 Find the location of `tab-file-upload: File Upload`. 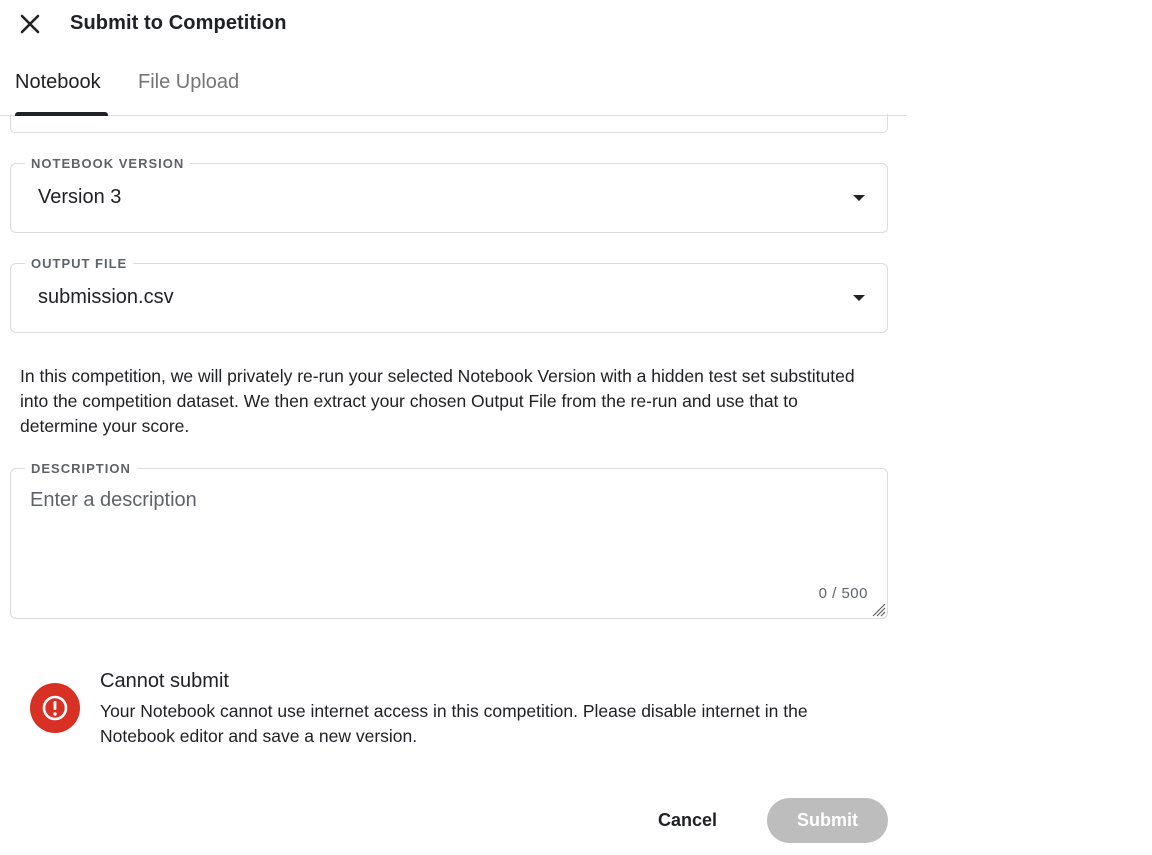

tab-file-upload: File Upload is located at coordinates (188, 82).